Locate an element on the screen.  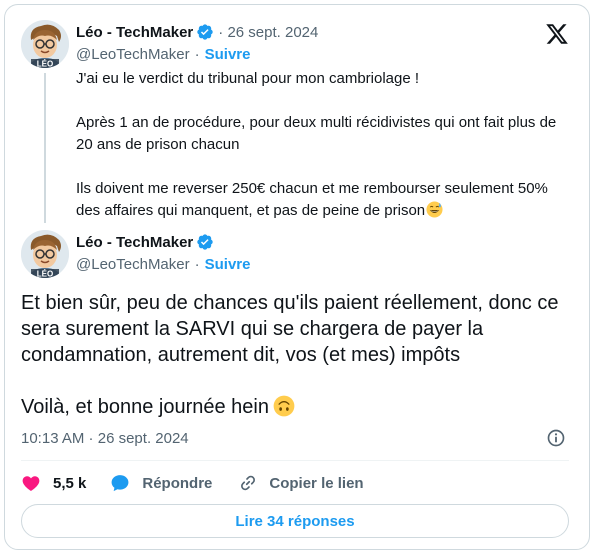
reply-button: Répondre is located at coordinates (161, 483).